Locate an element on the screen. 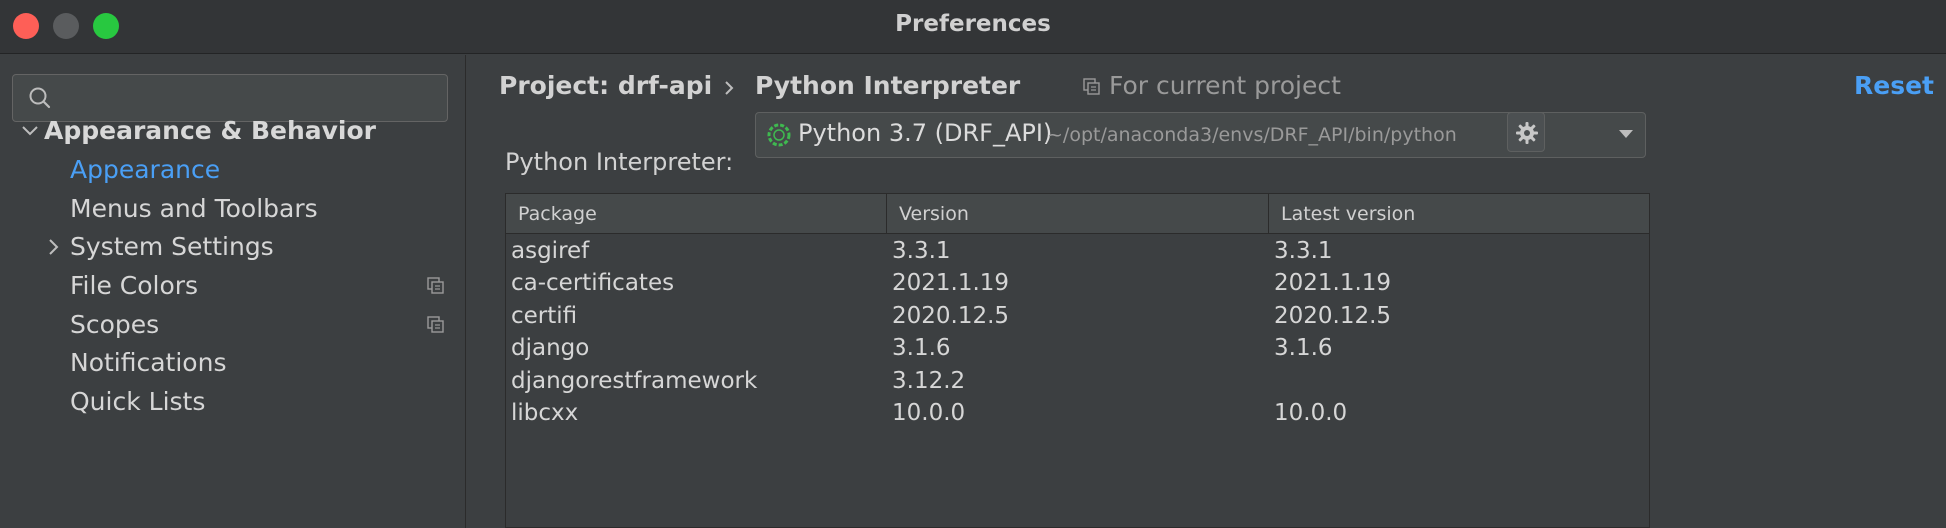 This screenshot has width=1946, height=528. package-name: ca-certificates is located at coordinates (593, 283).